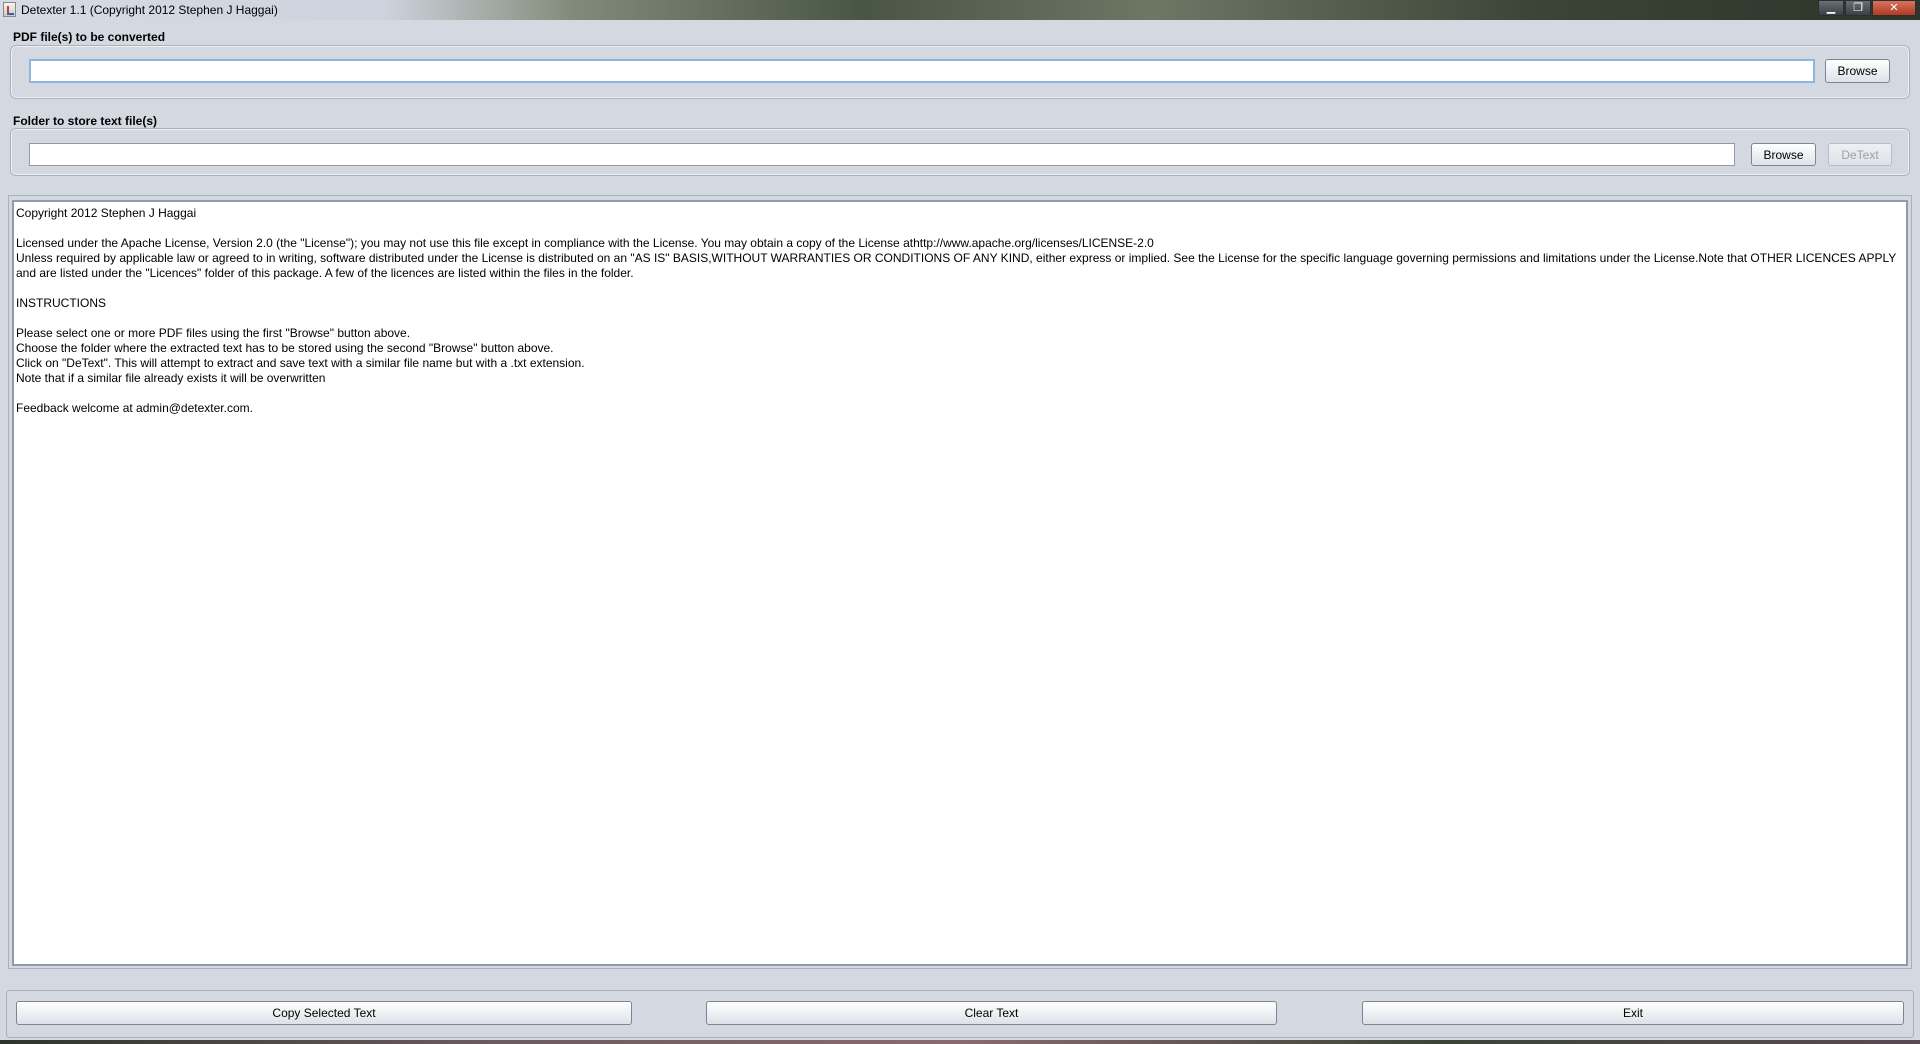 The image size is (1920, 1044). What do you see at coordinates (1894, 8) in the screenshot?
I see `close-icon: ✕` at bounding box center [1894, 8].